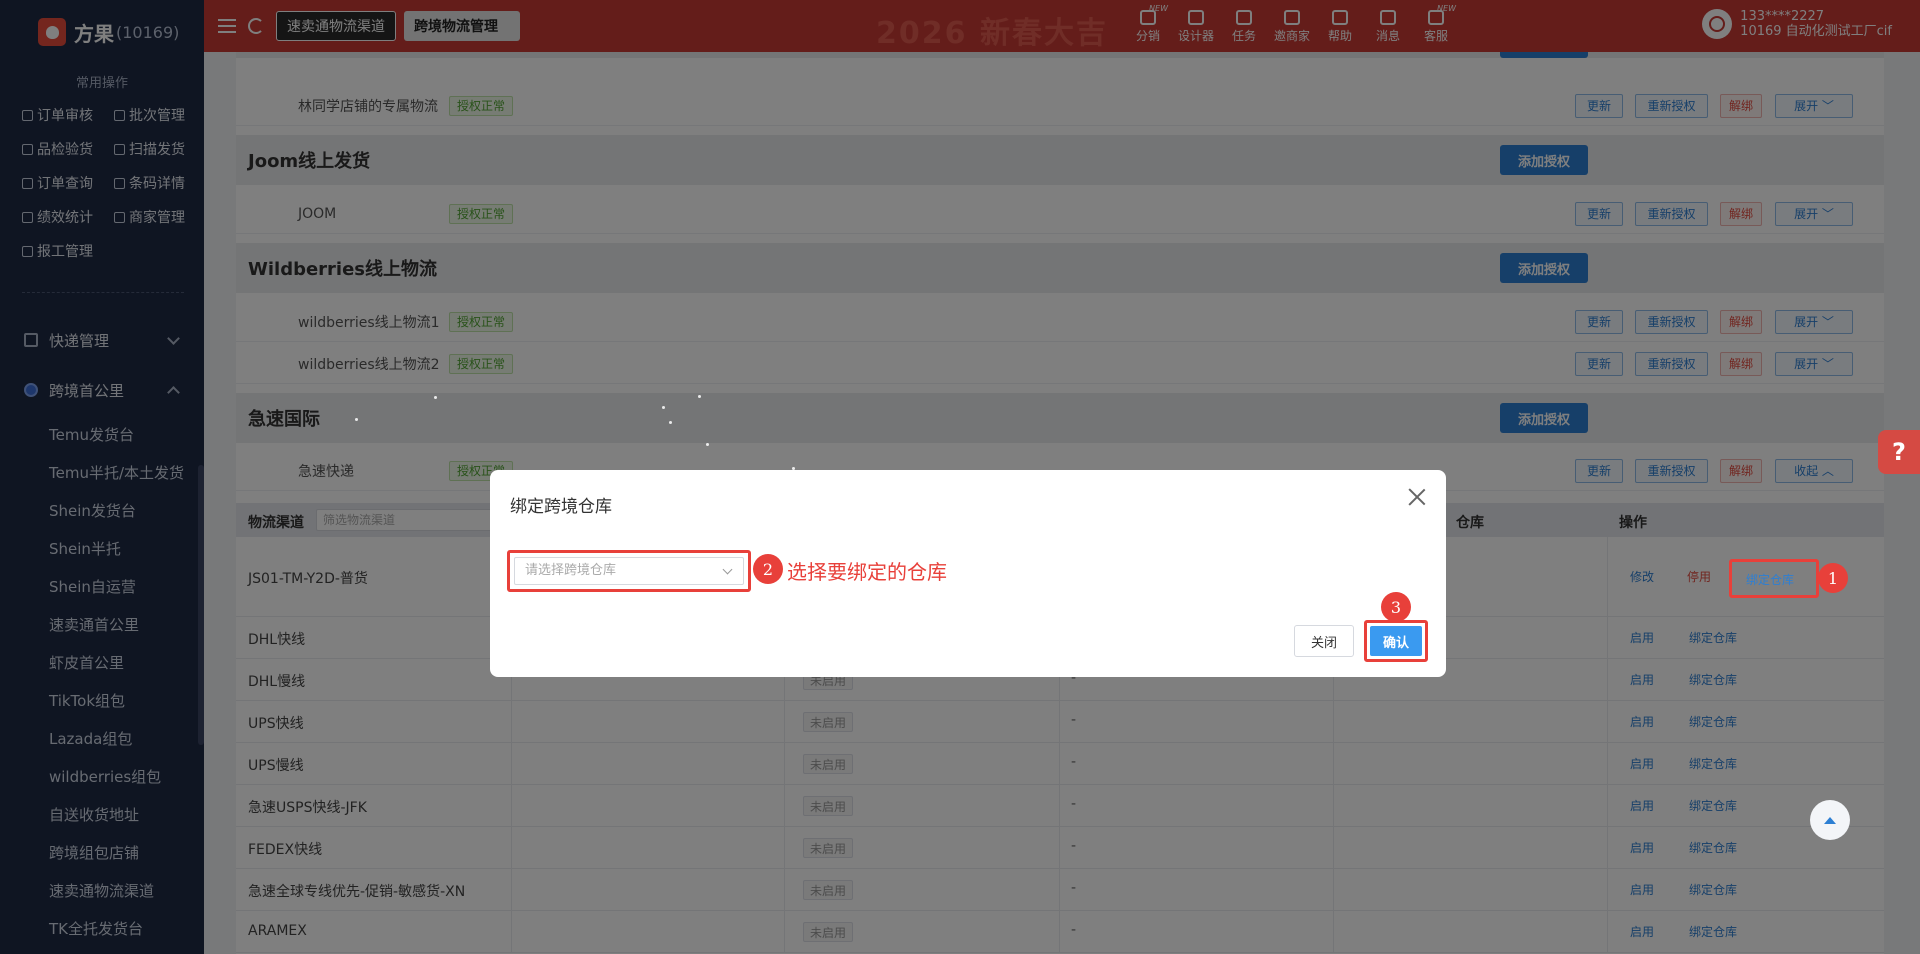 The image size is (1920, 954). I want to click on confirm-button: 确认, so click(1396, 641).